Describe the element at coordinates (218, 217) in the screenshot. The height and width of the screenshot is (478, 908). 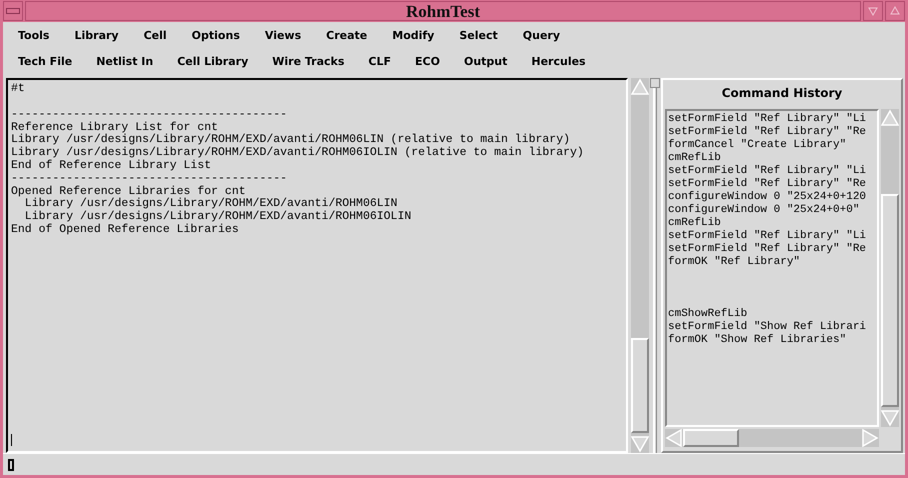
I see `output-line: Library /usr/designs/Library/ROHM/EXD/avanti/ROHM06IOLIN` at that location.